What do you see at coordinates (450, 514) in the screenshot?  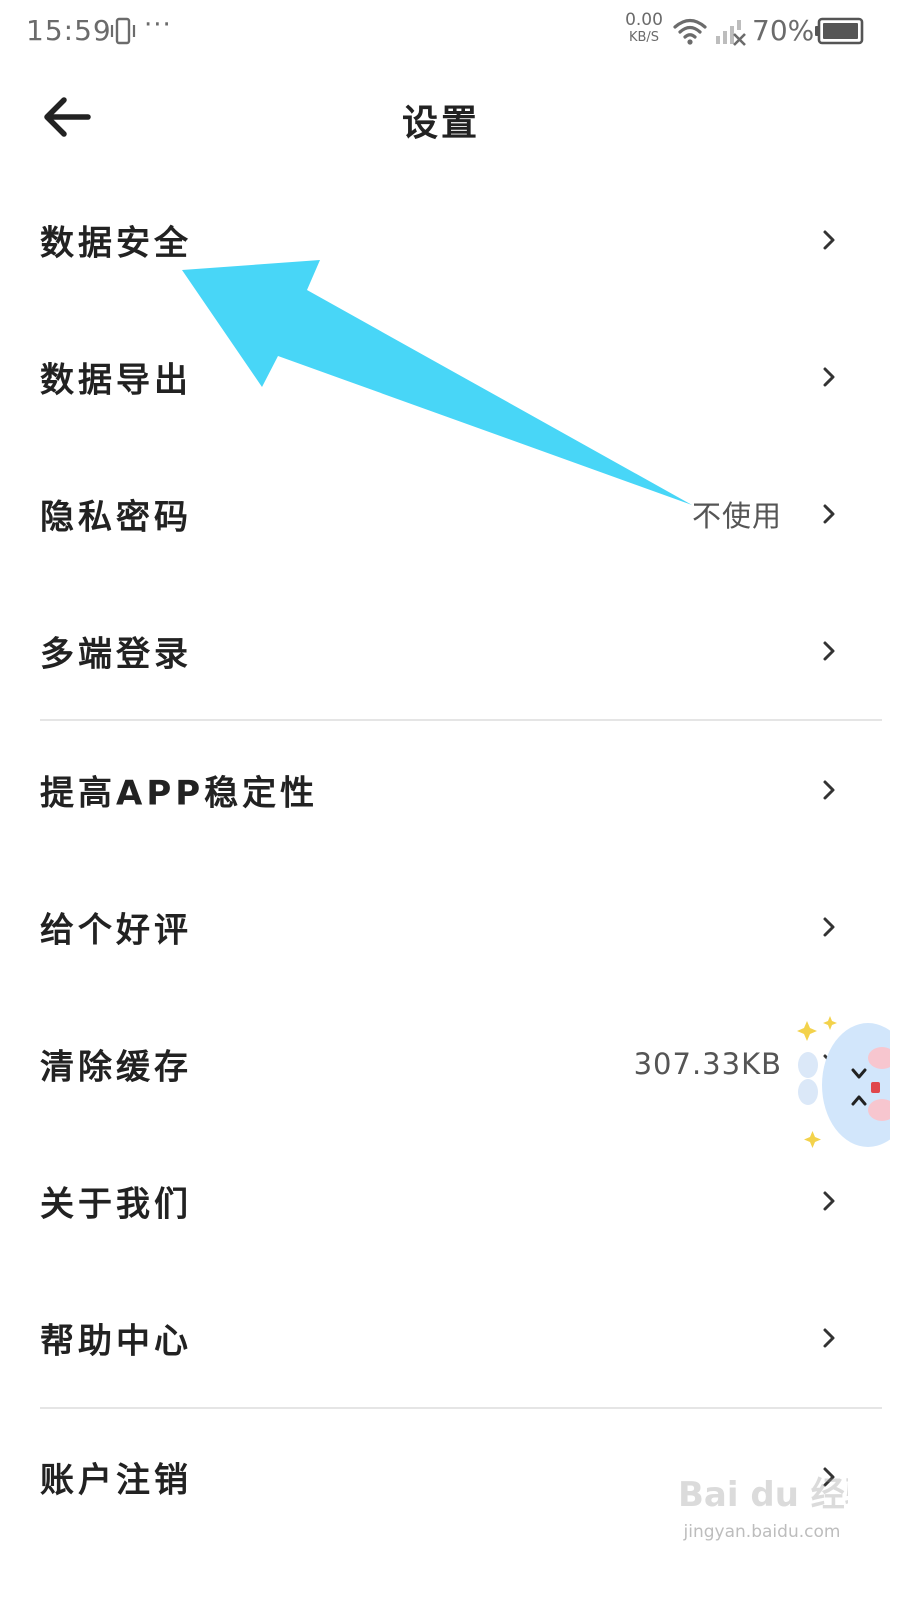 I see `settings-item-privacy-password: 隐私密码 不使用` at bounding box center [450, 514].